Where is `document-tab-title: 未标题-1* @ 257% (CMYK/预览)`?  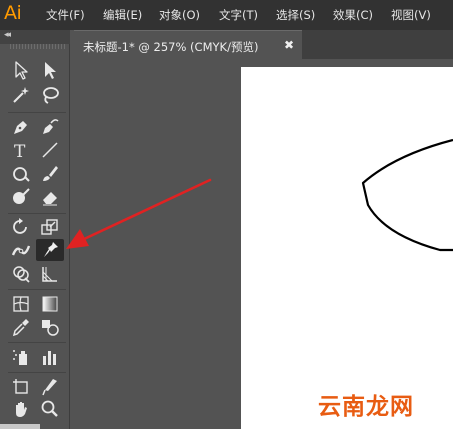
document-tab-title: 未标题-1* @ 257% (CMYK/预览) is located at coordinates (171, 47).